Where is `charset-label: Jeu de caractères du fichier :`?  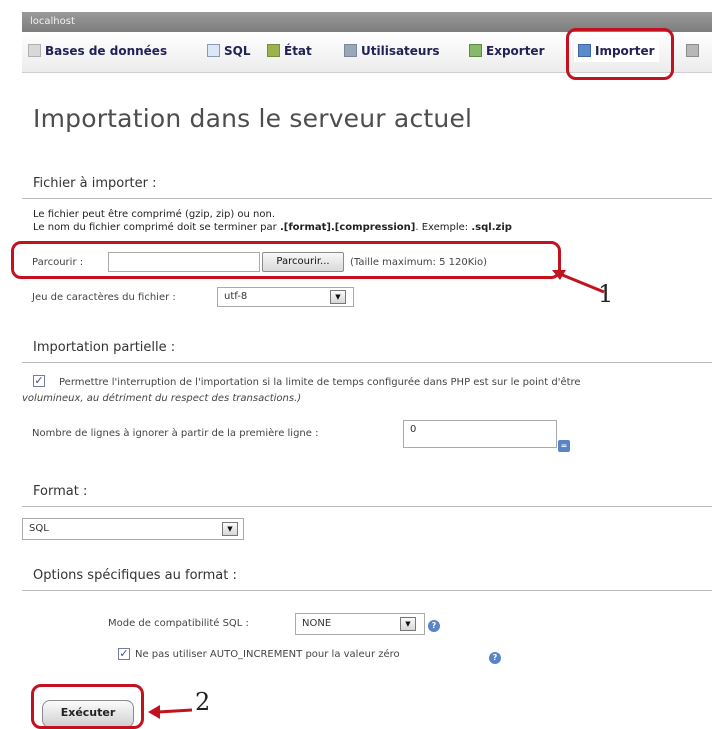 charset-label: Jeu de caractères du fichier : is located at coordinates (104, 297).